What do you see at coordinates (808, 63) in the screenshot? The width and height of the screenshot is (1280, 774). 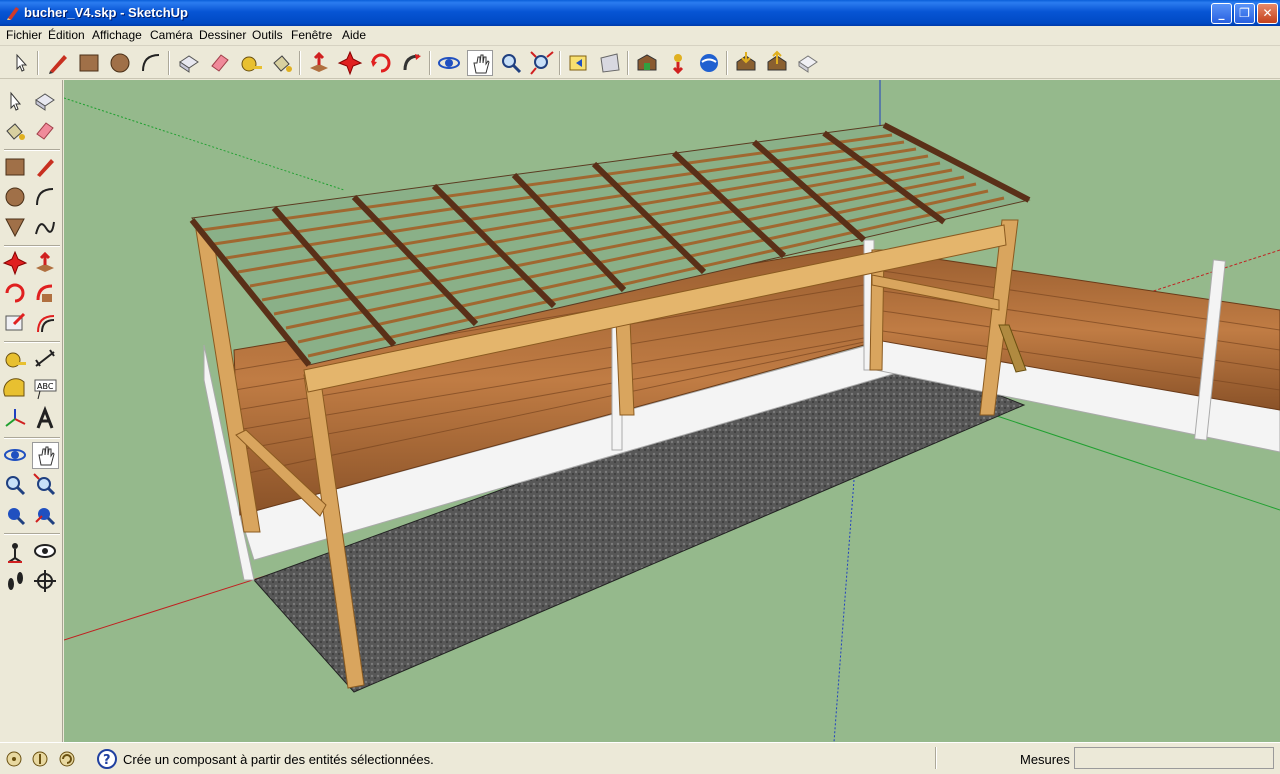 I see `export-icon` at bounding box center [808, 63].